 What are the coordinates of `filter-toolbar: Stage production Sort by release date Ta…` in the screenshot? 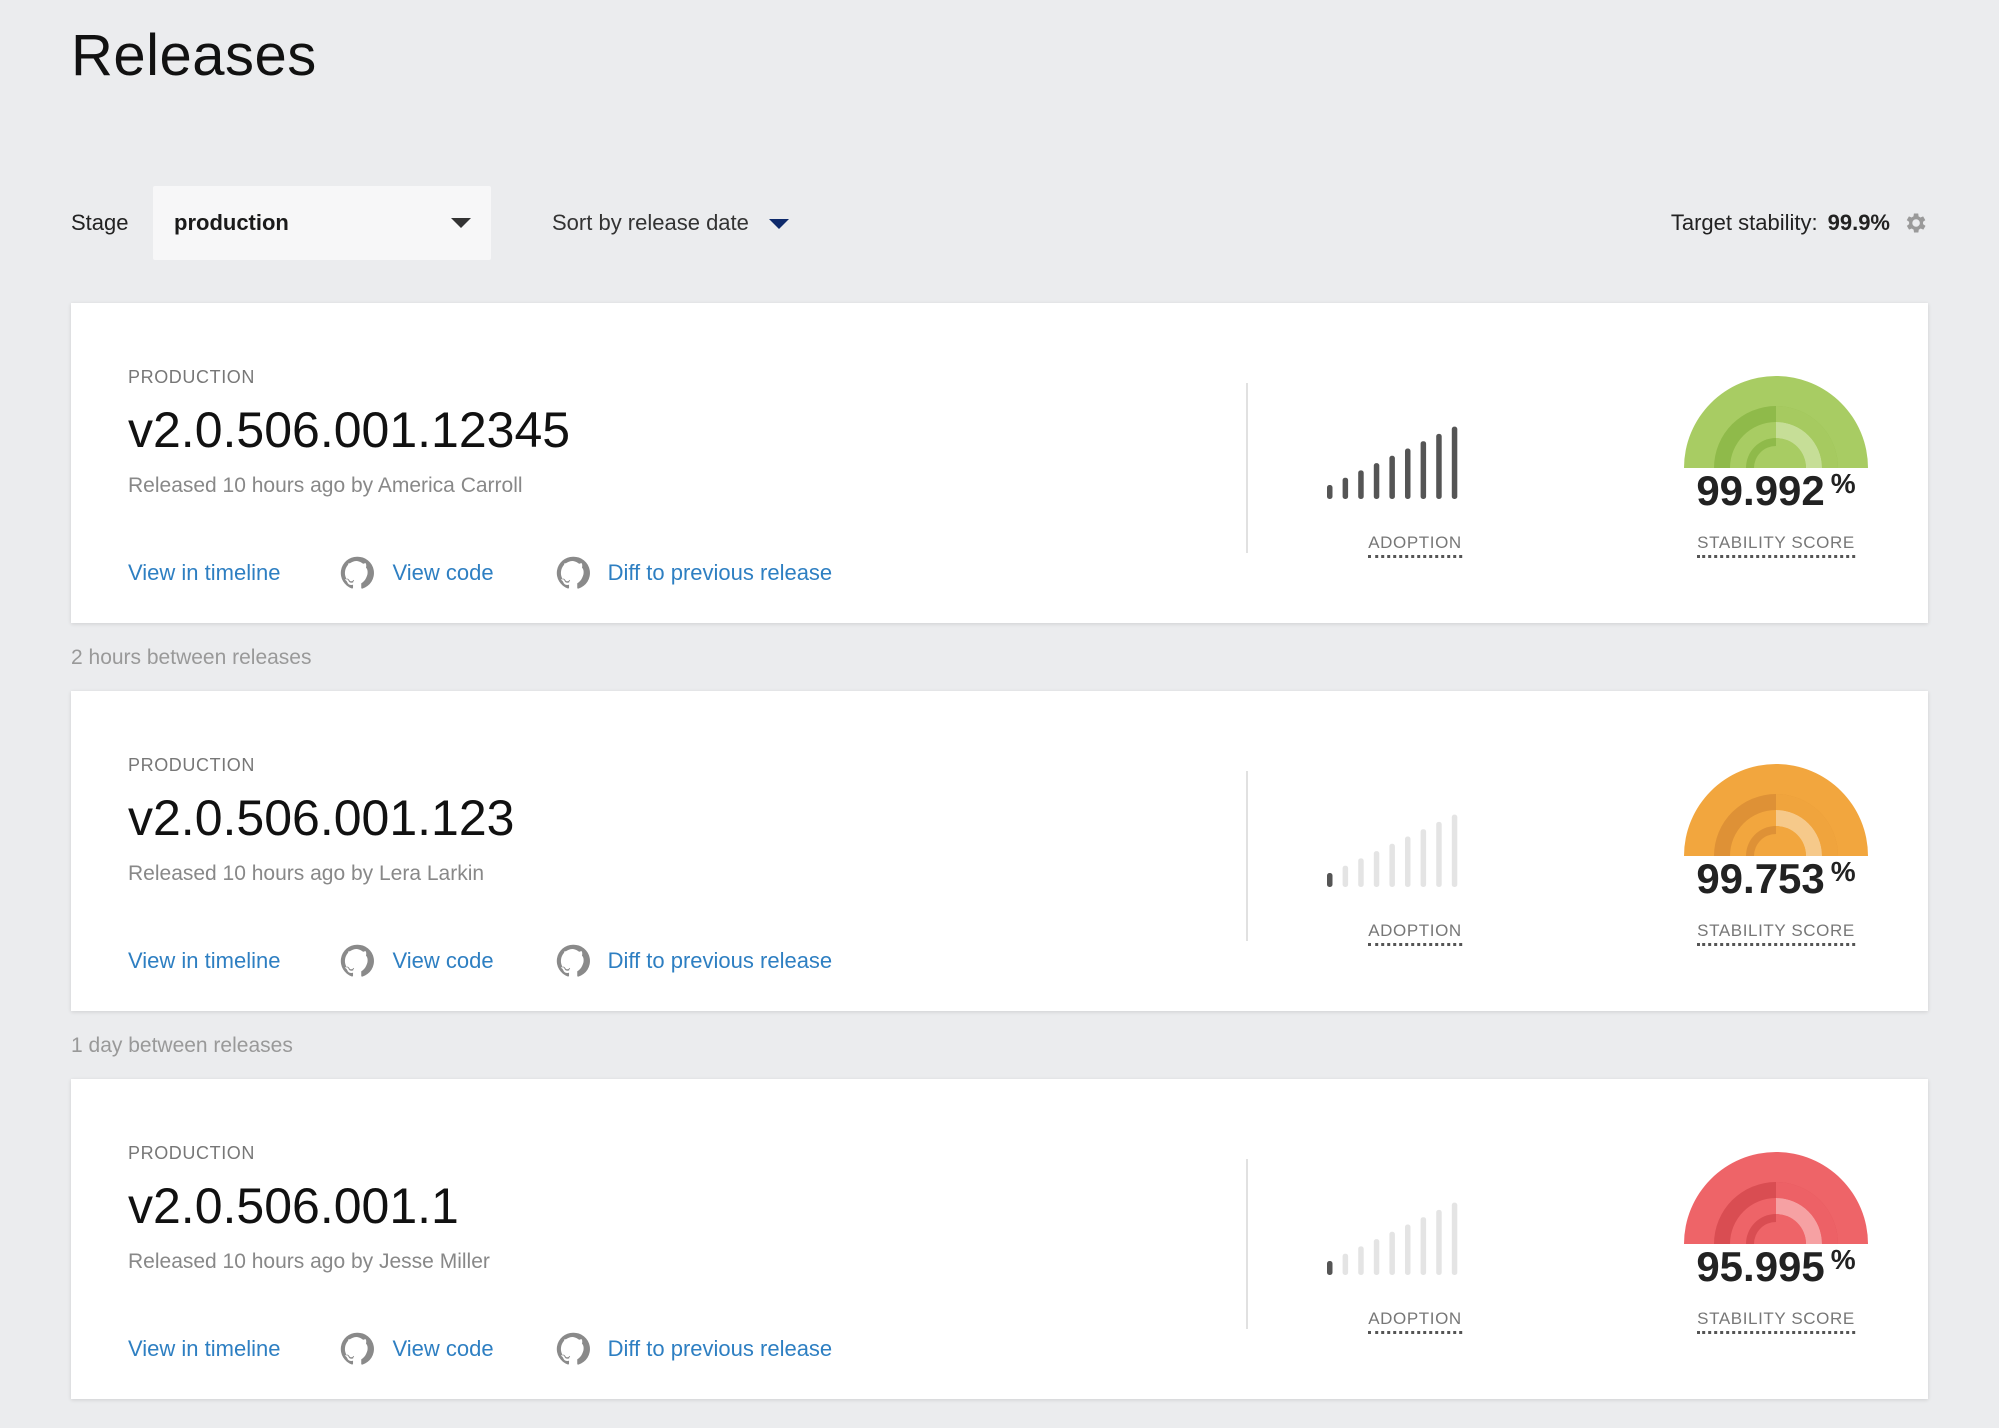 It's located at (999, 223).